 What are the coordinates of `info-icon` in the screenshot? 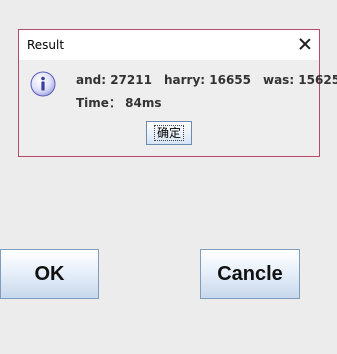 It's located at (43, 84).